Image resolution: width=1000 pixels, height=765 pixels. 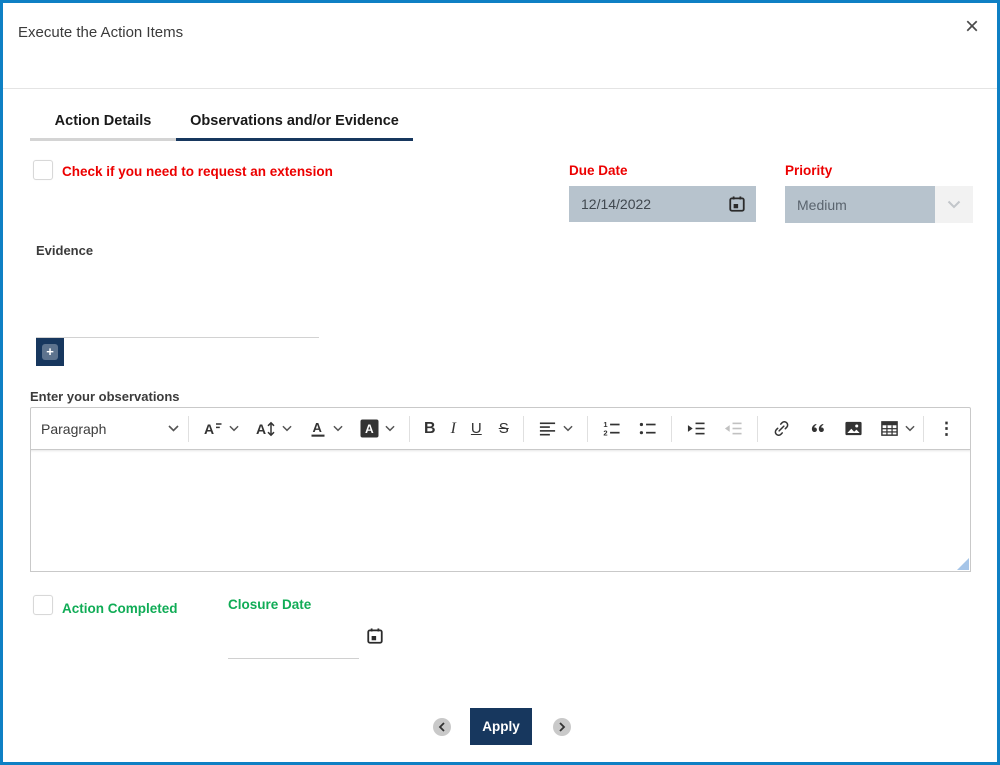 What do you see at coordinates (110, 429) in the screenshot?
I see `paragraph-style-dropdown: Paragraph` at bounding box center [110, 429].